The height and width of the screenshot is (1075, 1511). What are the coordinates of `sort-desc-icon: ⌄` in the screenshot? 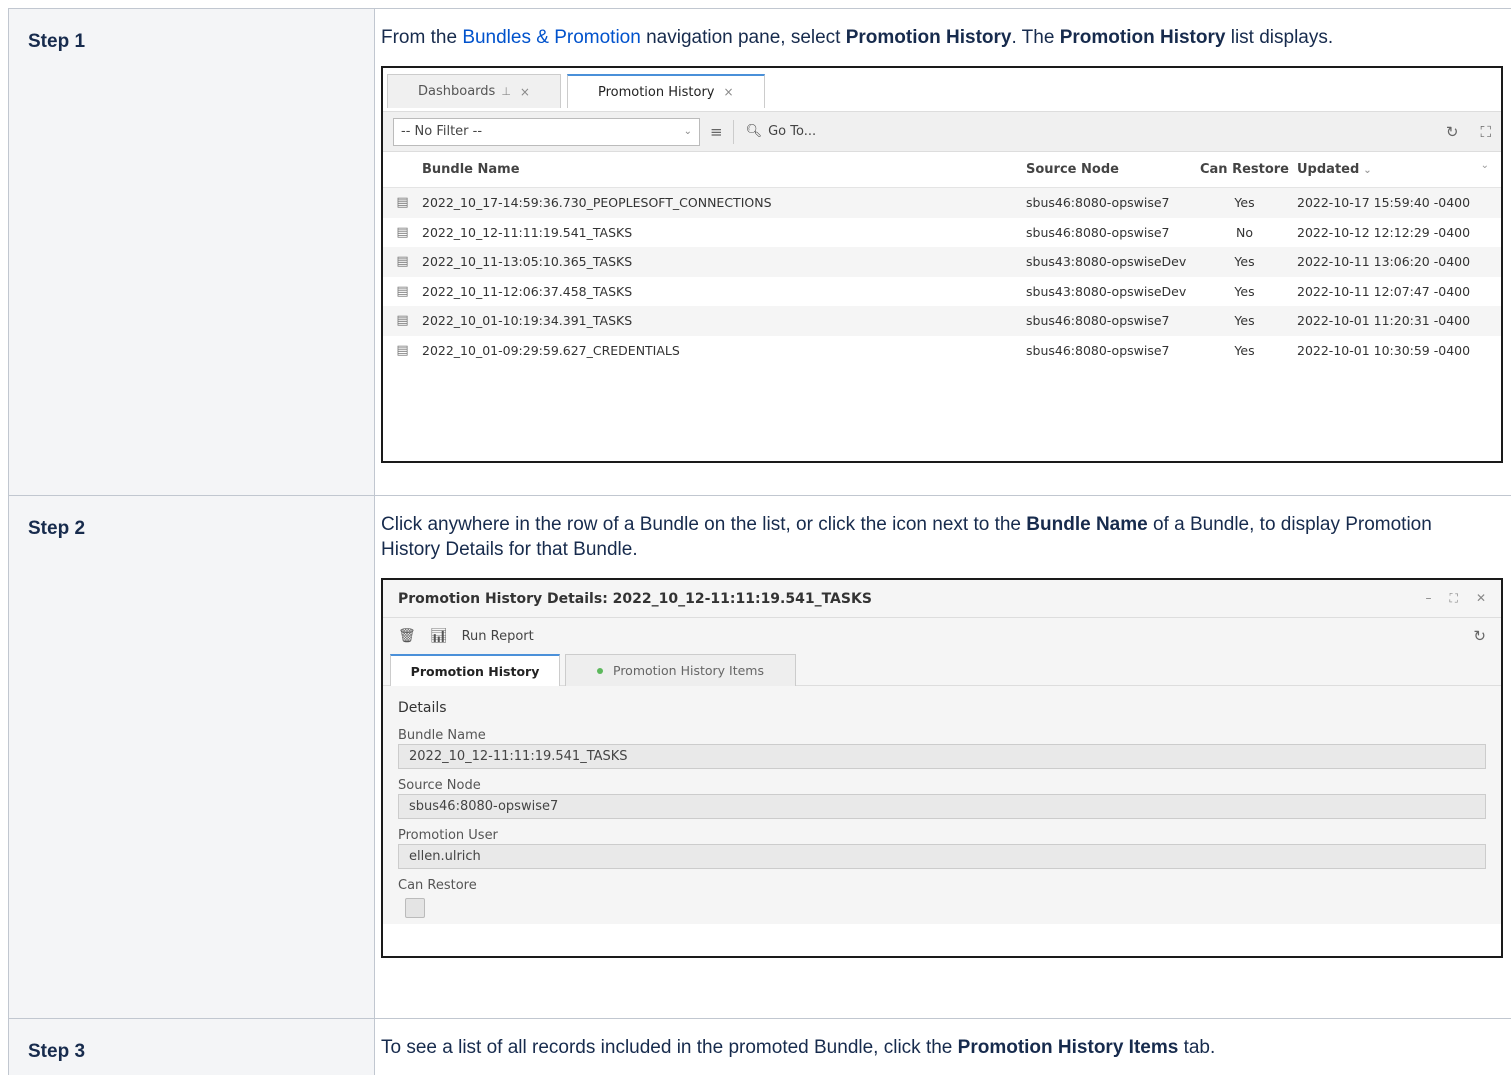 It's located at (1367, 170).